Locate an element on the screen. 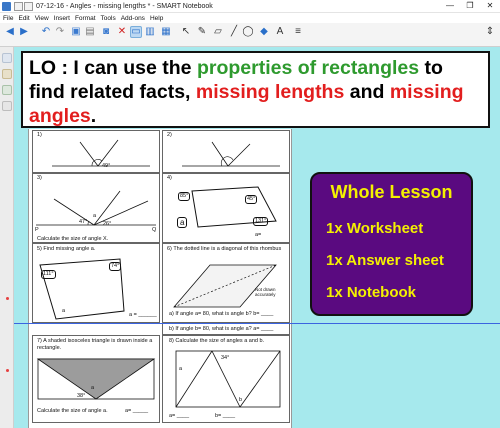  app-icon is located at coordinates (6, 6).